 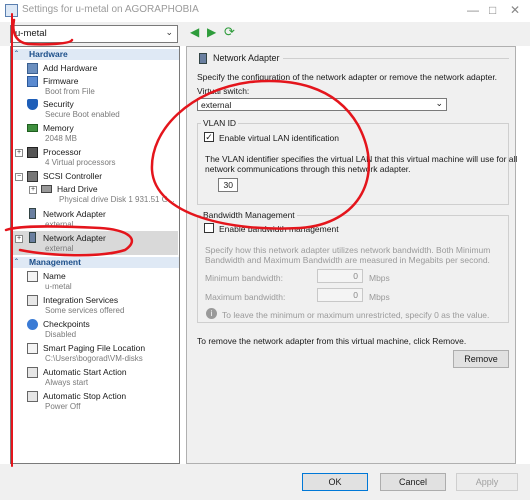 I want to click on title-divider, so click(x=396, y=58).